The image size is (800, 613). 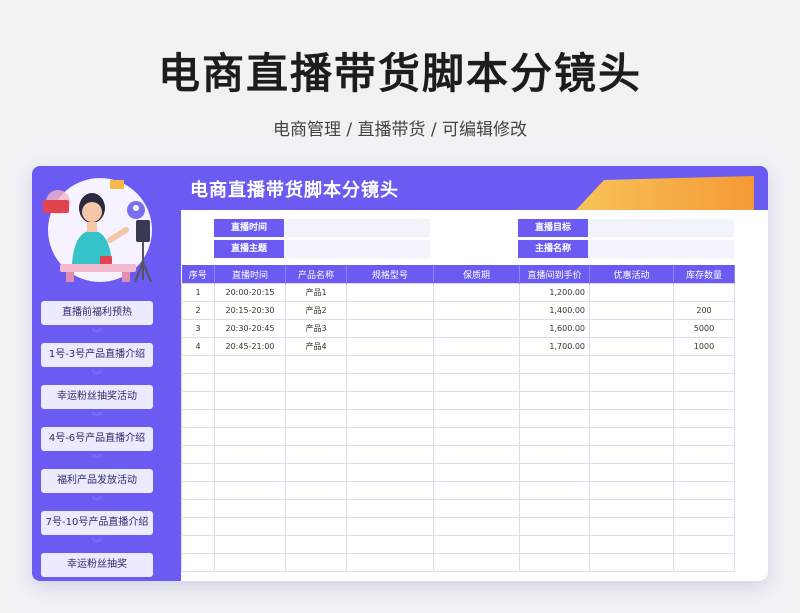 What do you see at coordinates (704, 328) in the screenshot?
I see `table-cell: 5000` at bounding box center [704, 328].